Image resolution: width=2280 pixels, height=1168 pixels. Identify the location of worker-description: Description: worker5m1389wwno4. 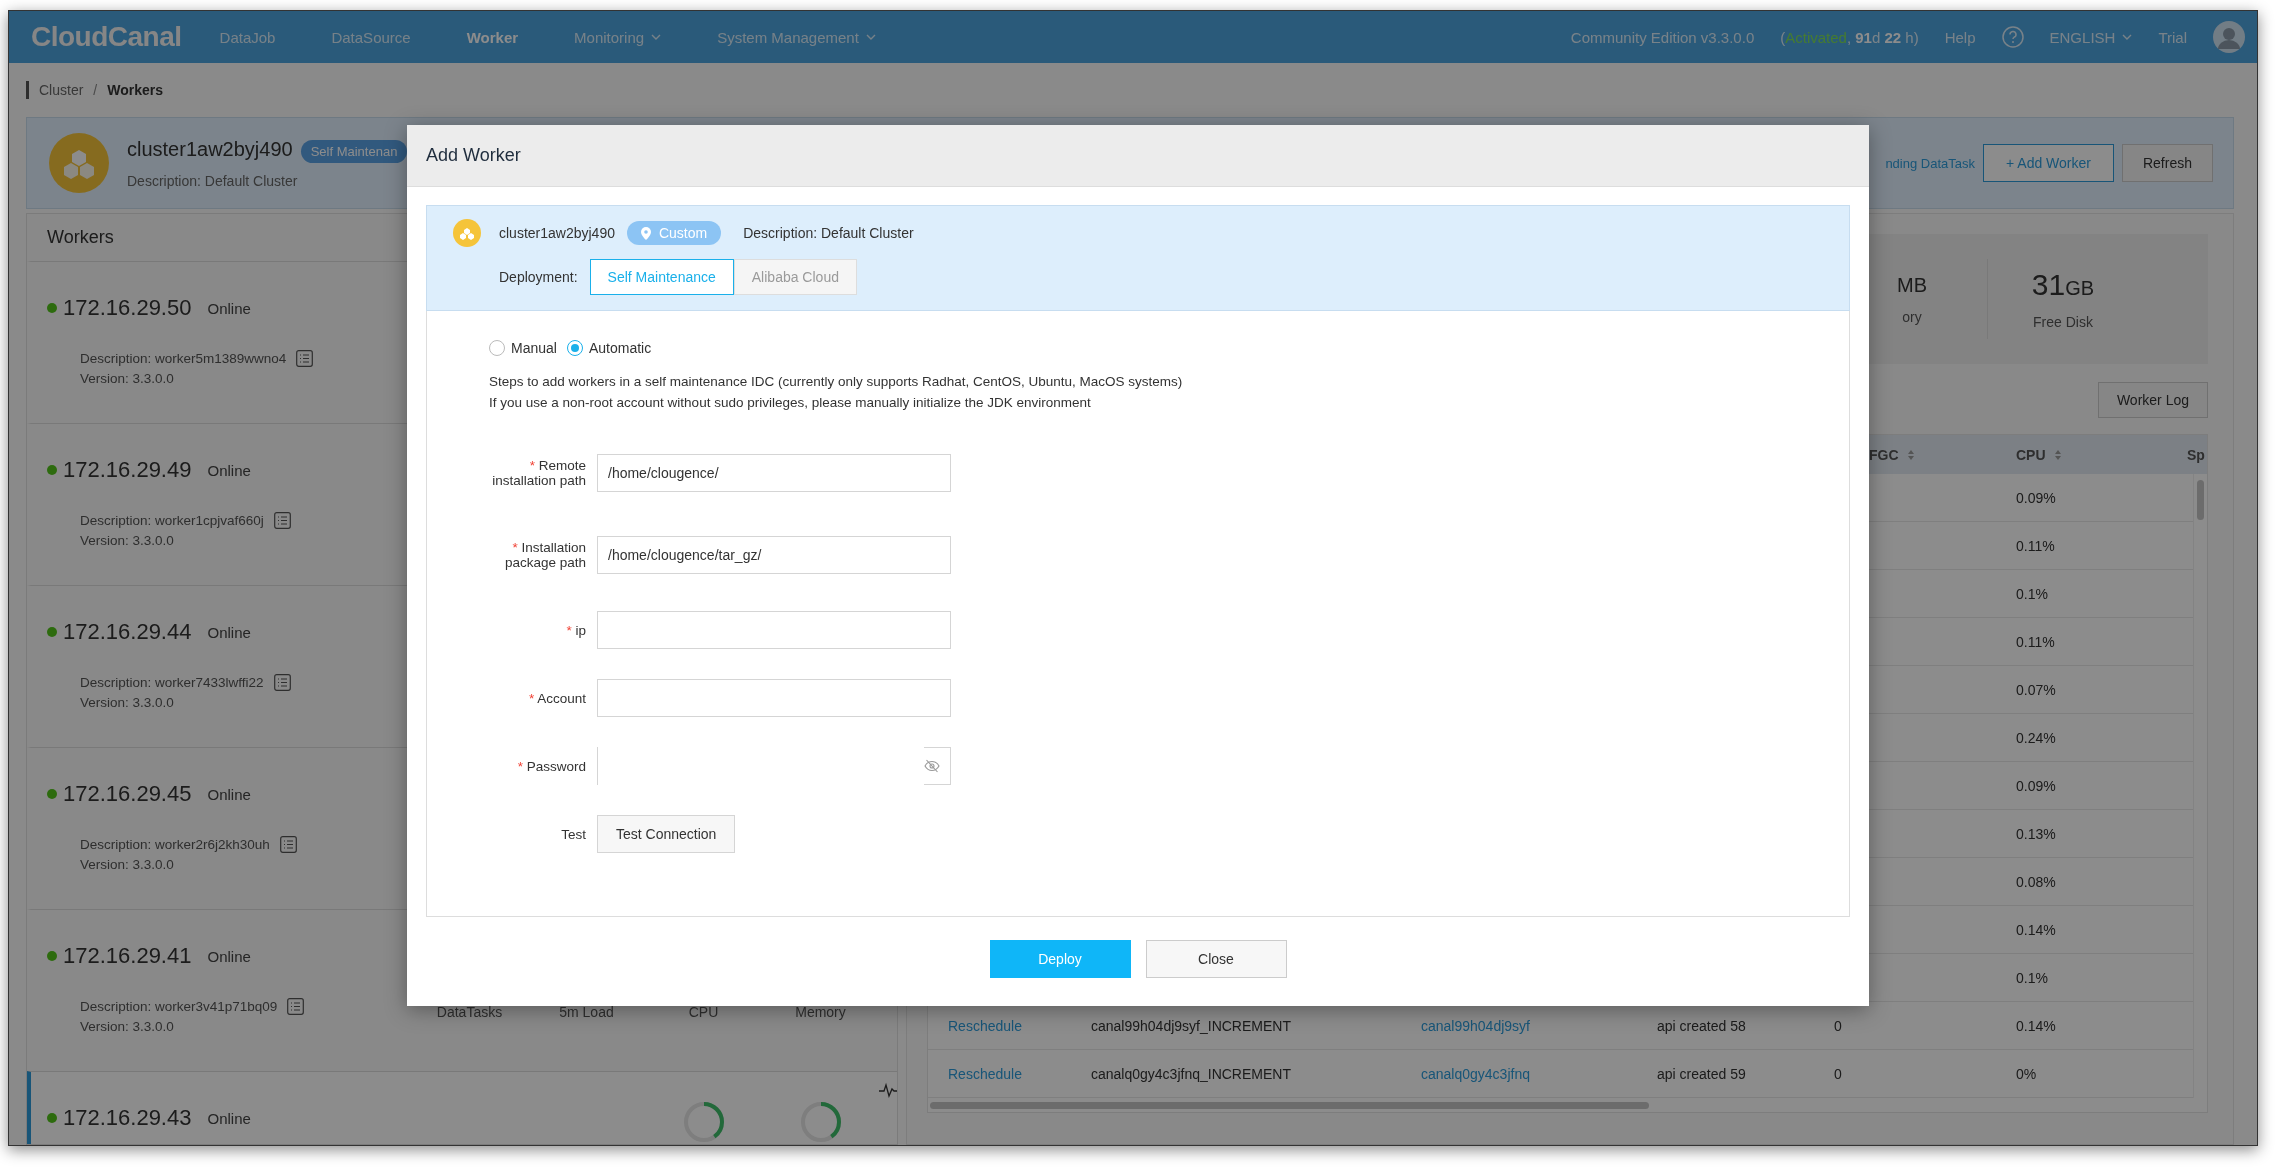
(183, 358).